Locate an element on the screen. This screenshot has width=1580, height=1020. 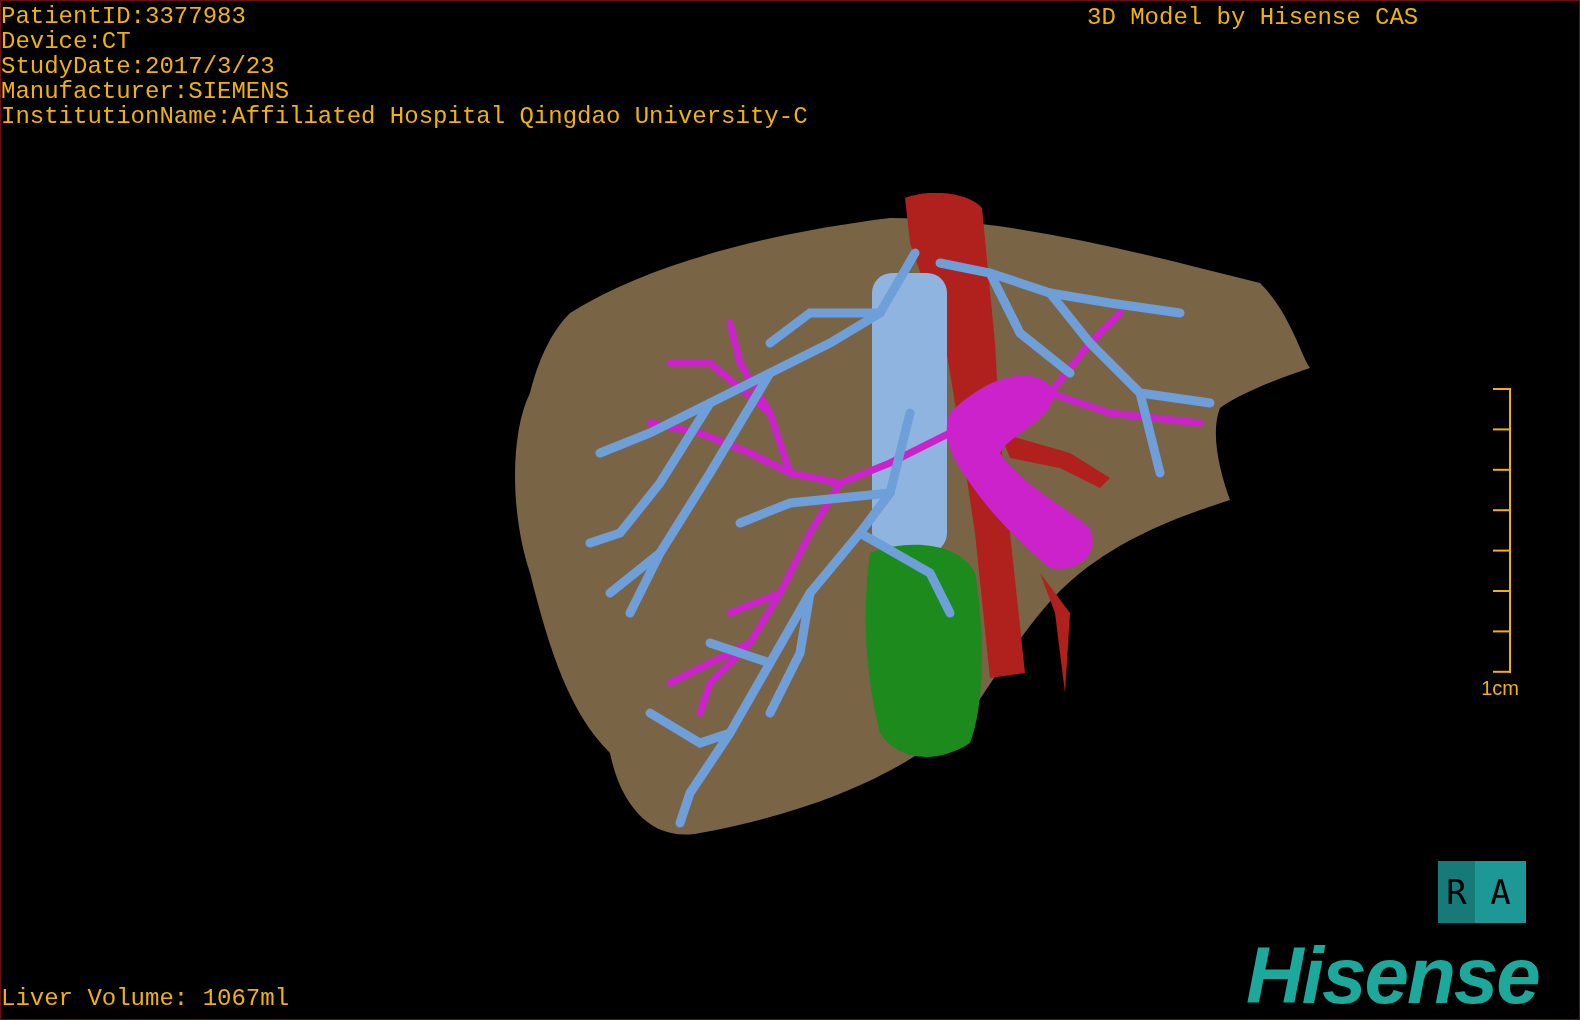
patient-info-text: PatientID:3377983 is located at coordinates (124, 16).